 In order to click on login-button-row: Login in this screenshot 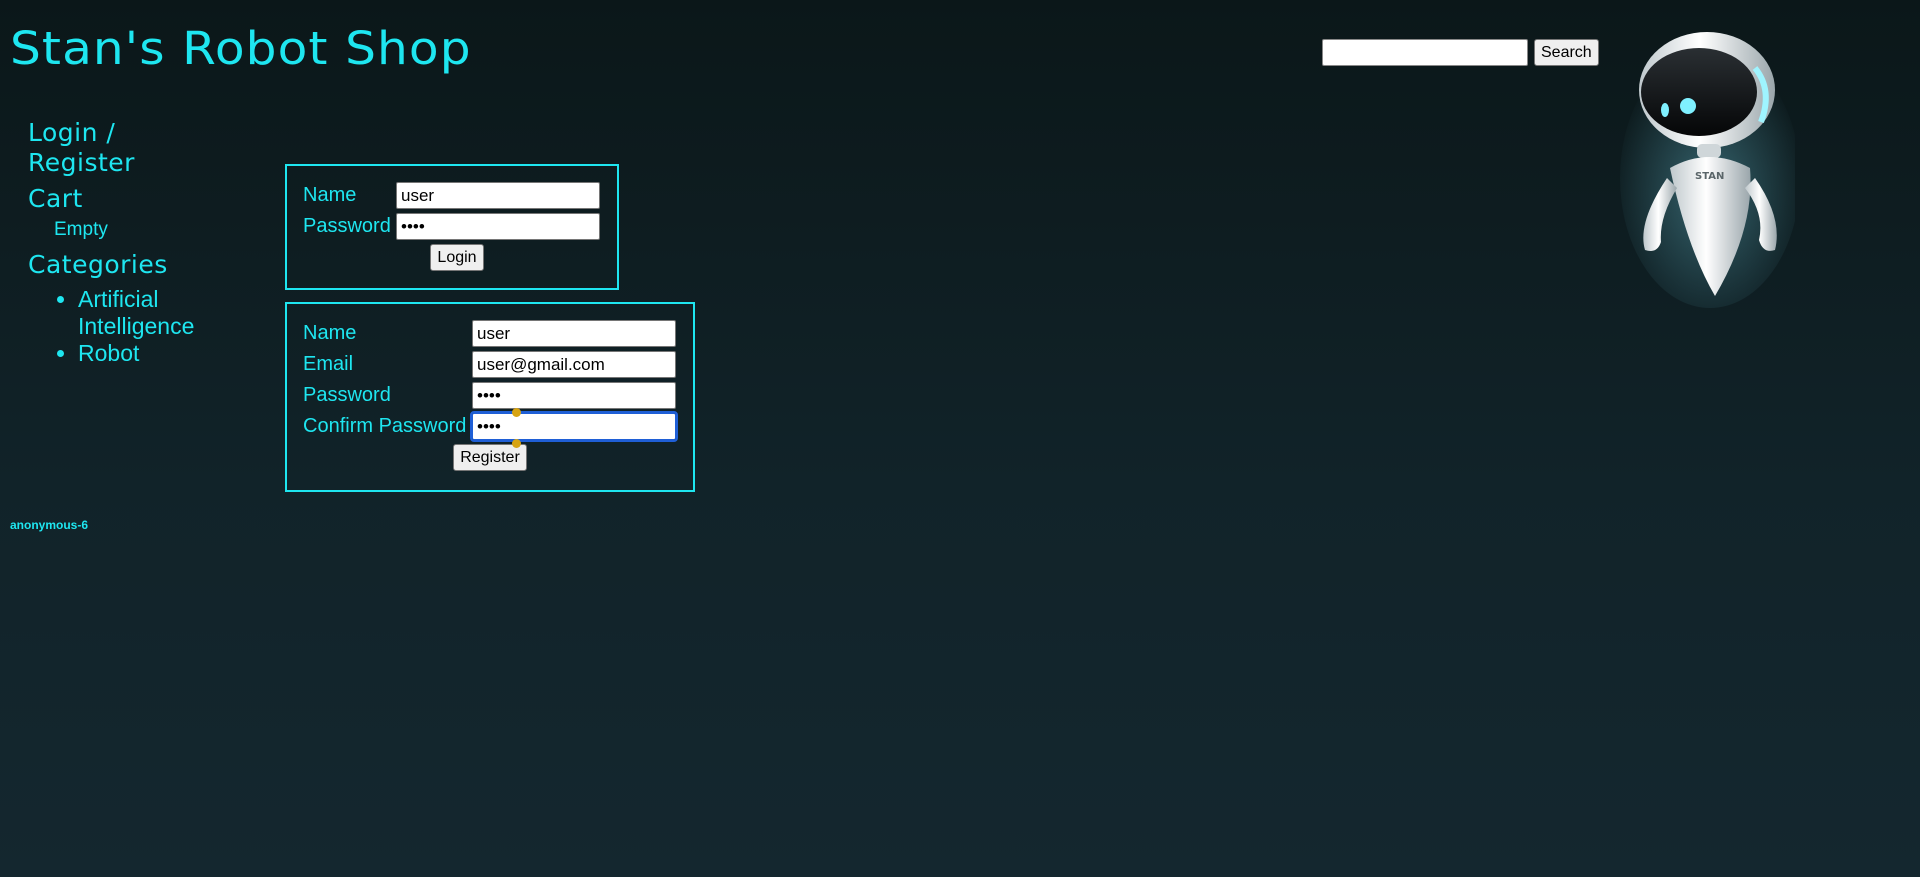, I will do `click(452, 257)`.